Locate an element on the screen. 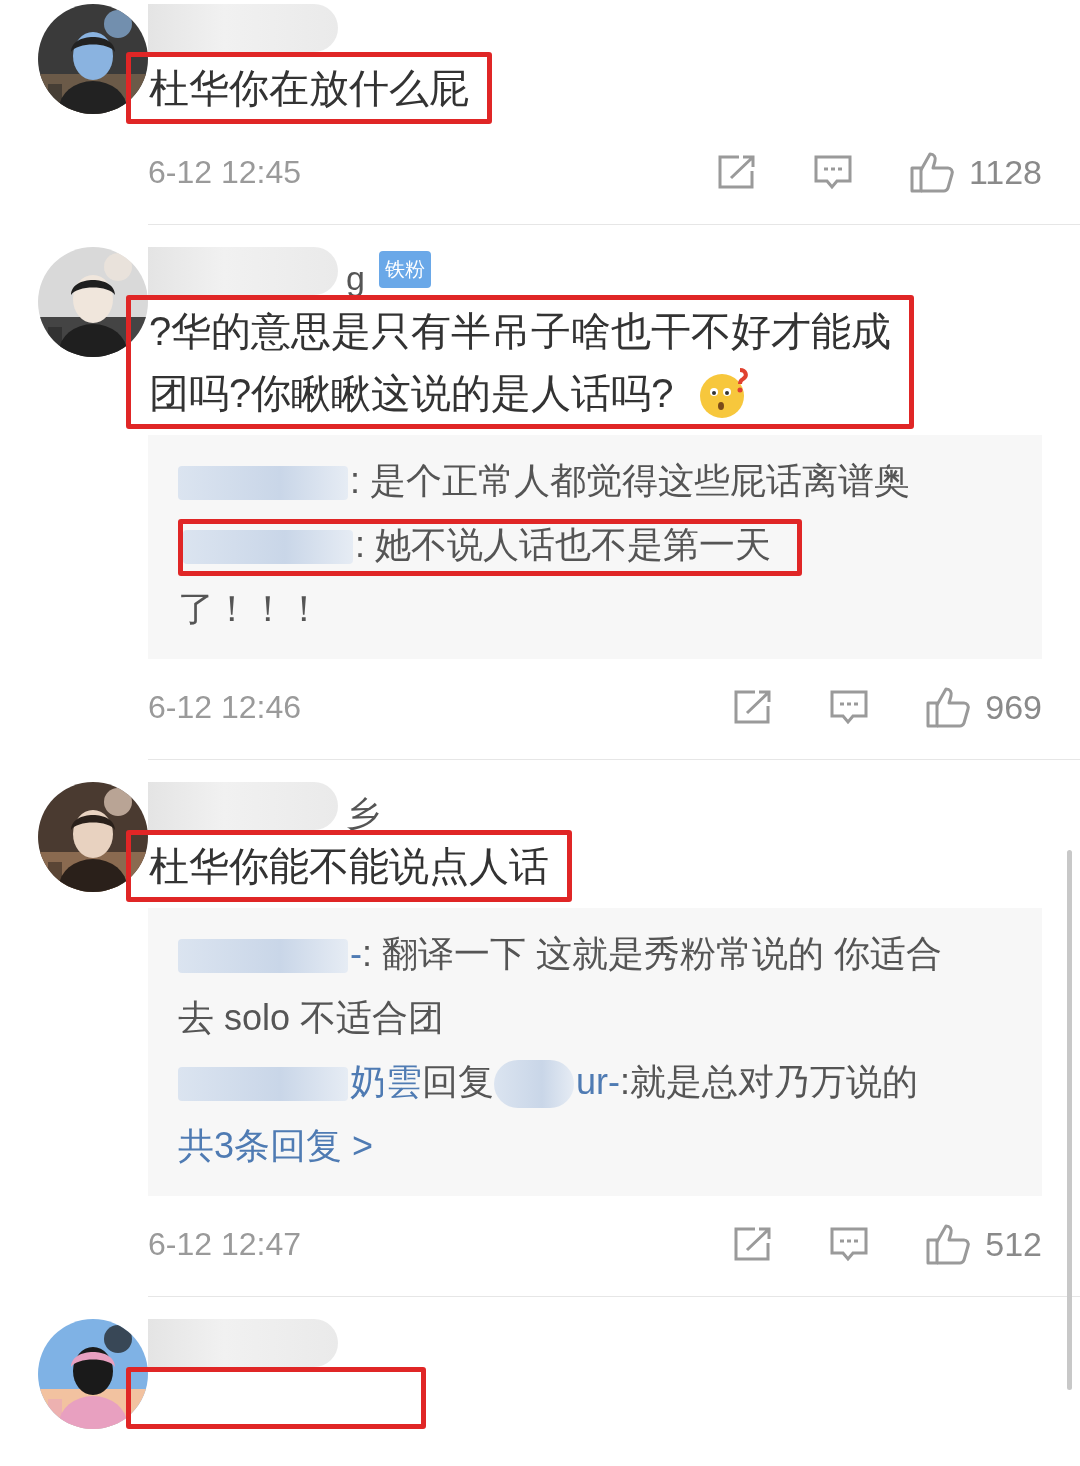  user-name: ur- is located at coordinates (598, 1081).